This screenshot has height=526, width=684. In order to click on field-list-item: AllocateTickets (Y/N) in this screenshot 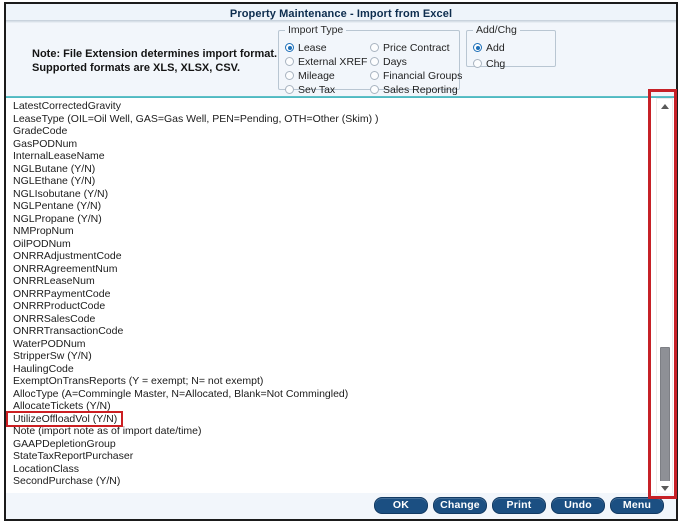, I will do `click(330, 406)`.